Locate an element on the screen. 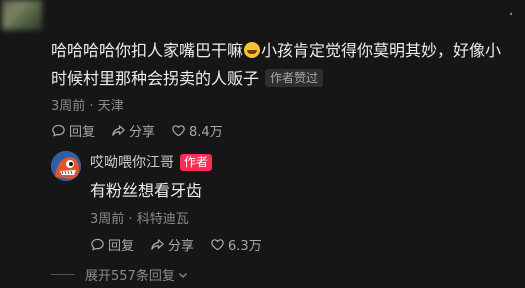 This screenshot has height=288, width=525. like-count: 6.3万 is located at coordinates (245, 246).